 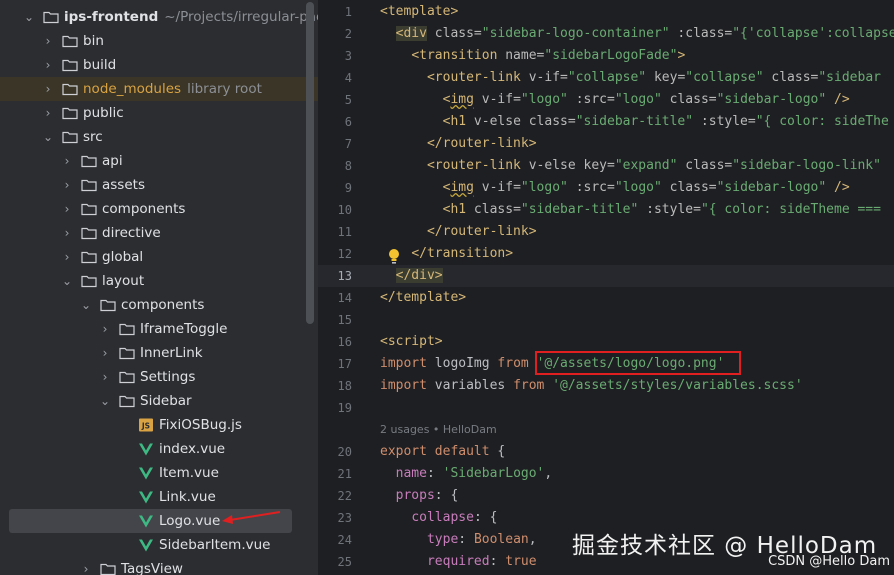 What do you see at coordinates (434, 473) in the screenshot?
I see `code-token: :` at bounding box center [434, 473].